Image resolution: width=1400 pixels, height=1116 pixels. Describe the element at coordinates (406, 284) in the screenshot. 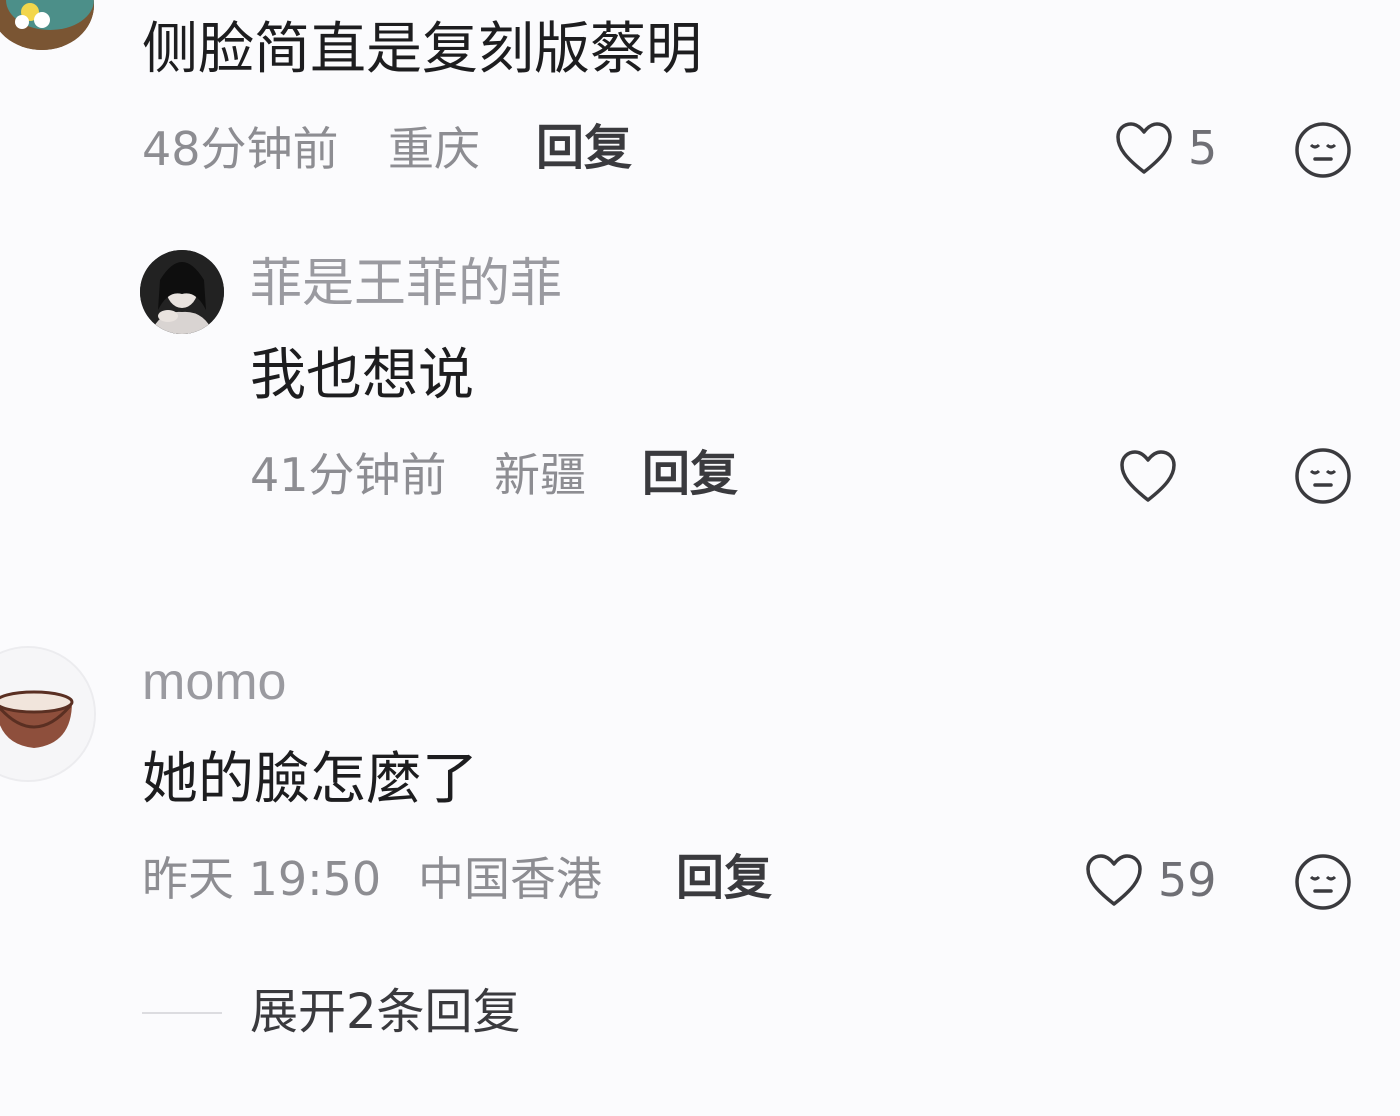

I see `username: 菲是王菲的菲` at that location.